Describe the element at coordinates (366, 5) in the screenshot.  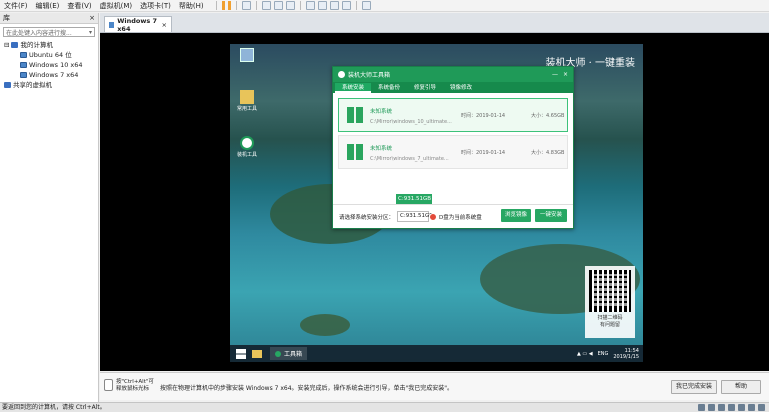
I see `console-view-icon` at that location.